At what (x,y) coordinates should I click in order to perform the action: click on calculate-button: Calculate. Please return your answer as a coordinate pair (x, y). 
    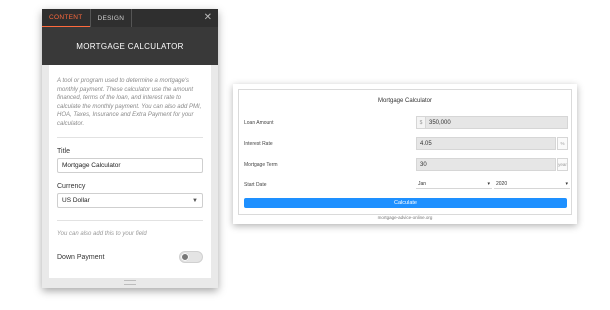
    Looking at the image, I should click on (405, 203).